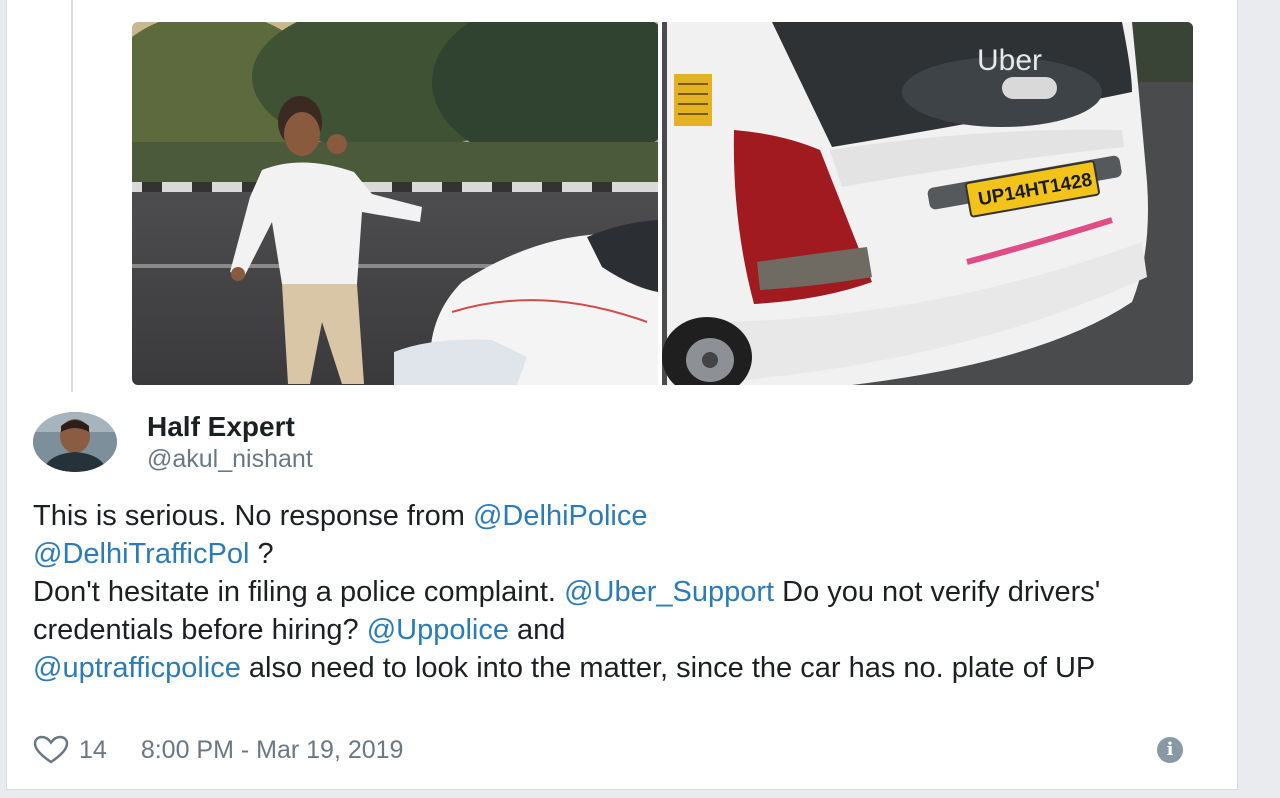  I want to click on thread-line, so click(72, 196).